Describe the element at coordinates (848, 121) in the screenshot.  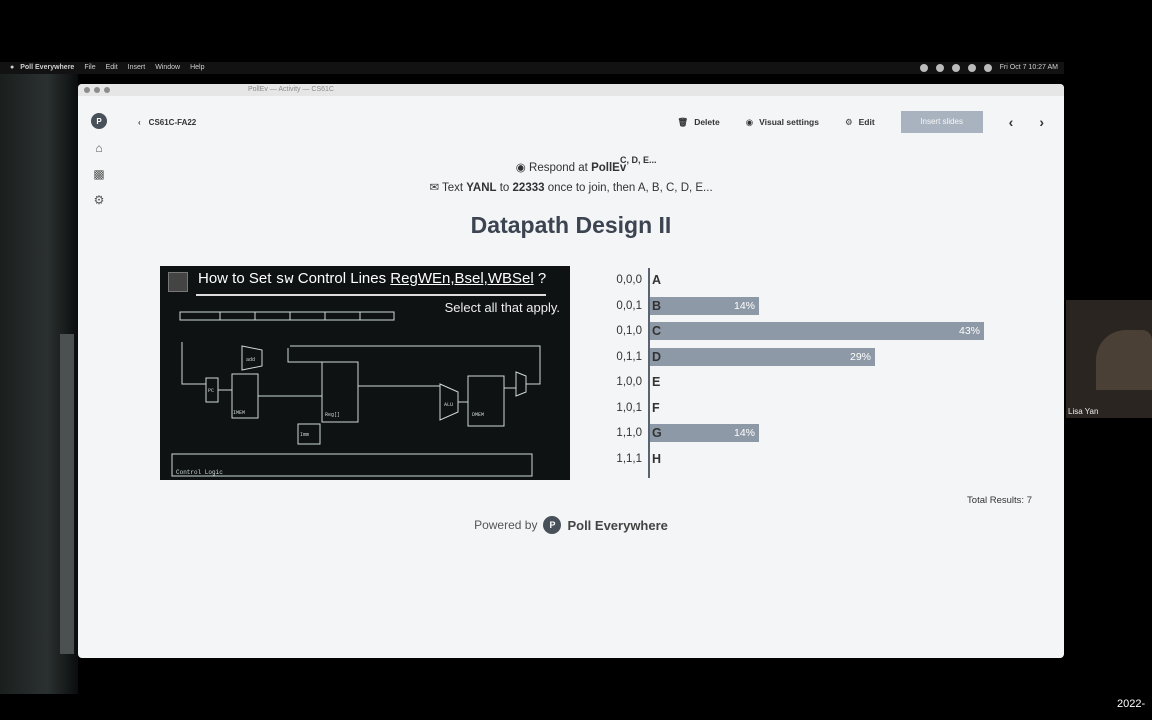
I see `gear-icon: ⚙` at that location.